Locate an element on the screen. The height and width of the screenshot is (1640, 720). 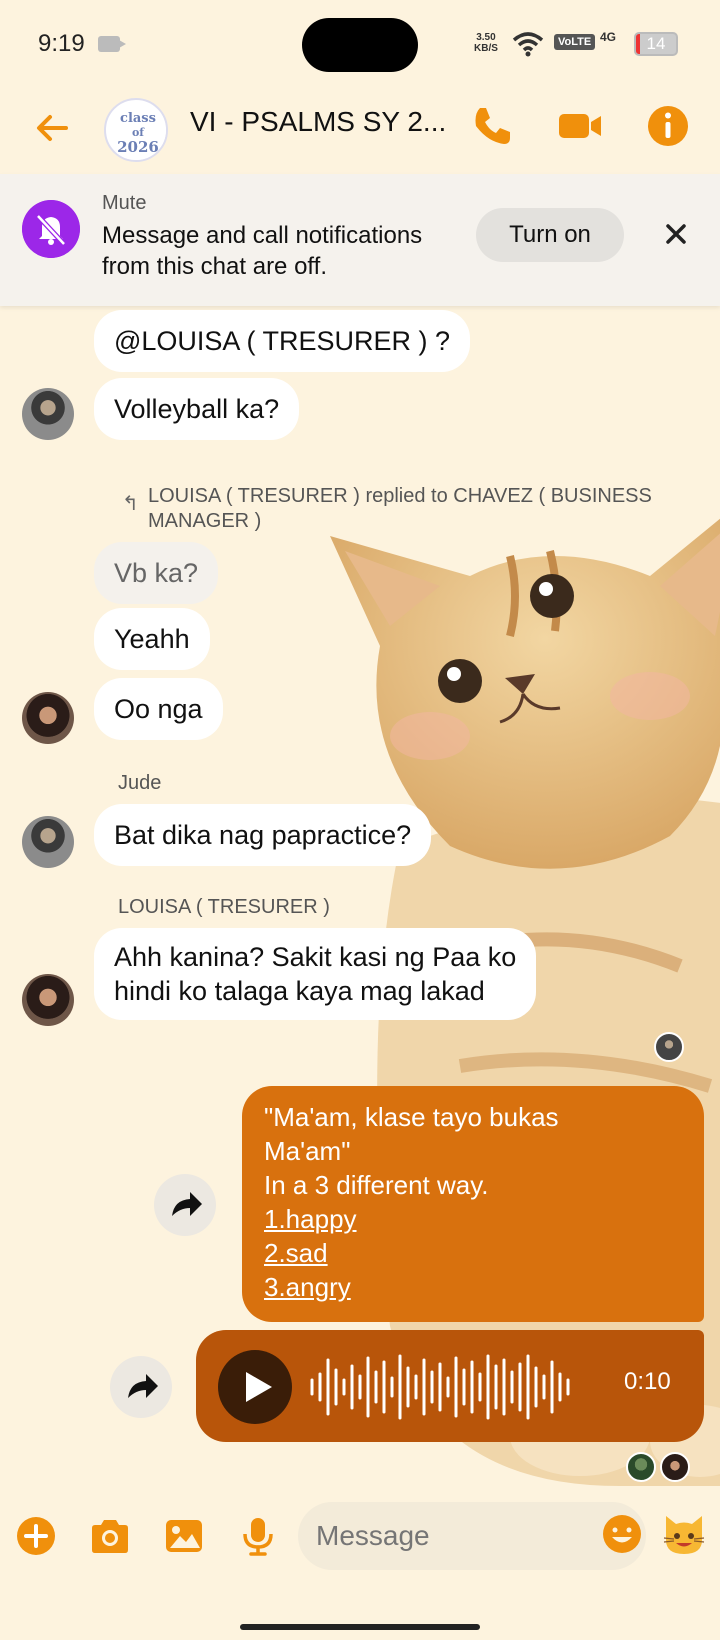
camera-notch is located at coordinates (360, 45).